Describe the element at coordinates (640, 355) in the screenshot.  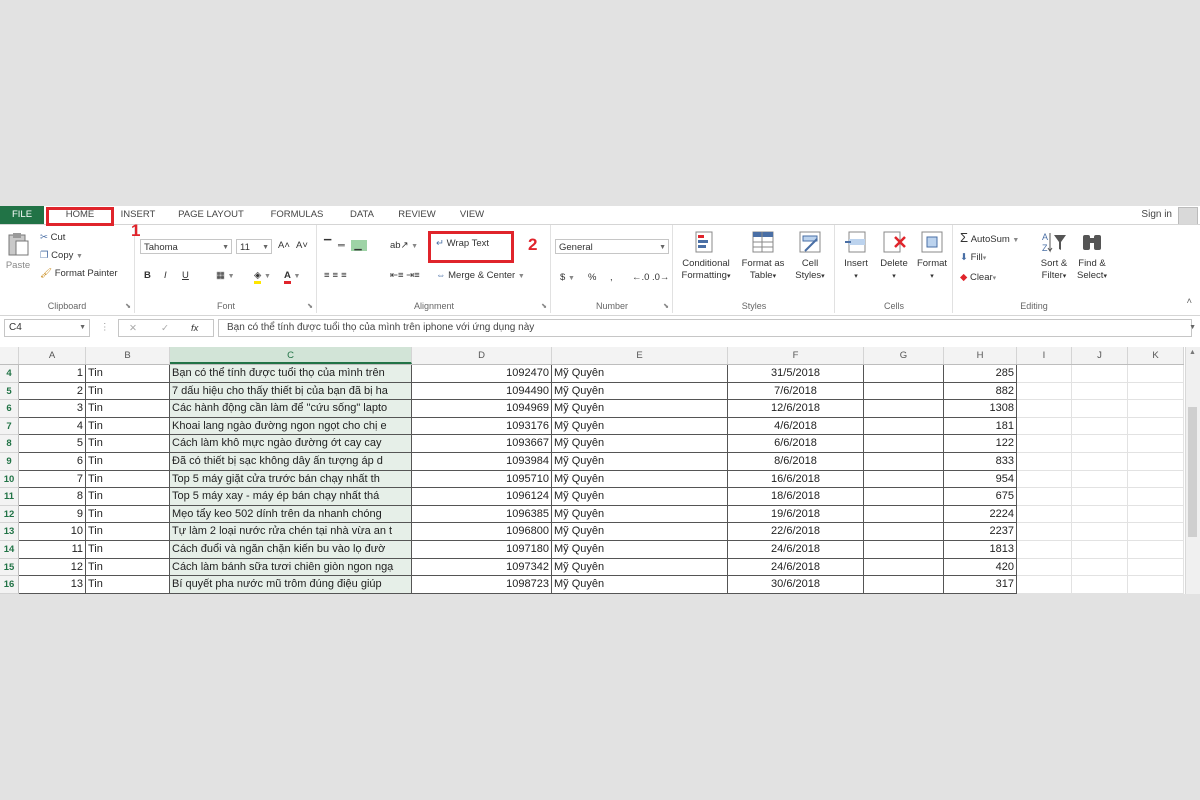
I see `column-header-e: E` at that location.